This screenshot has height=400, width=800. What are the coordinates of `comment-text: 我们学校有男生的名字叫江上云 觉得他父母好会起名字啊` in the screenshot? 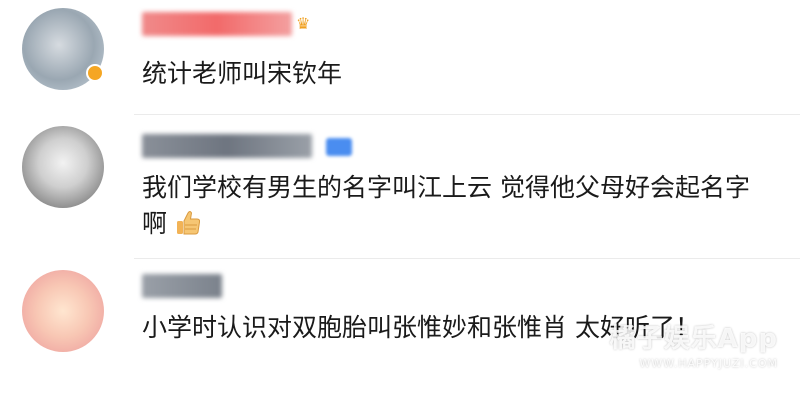 It's located at (451, 206).